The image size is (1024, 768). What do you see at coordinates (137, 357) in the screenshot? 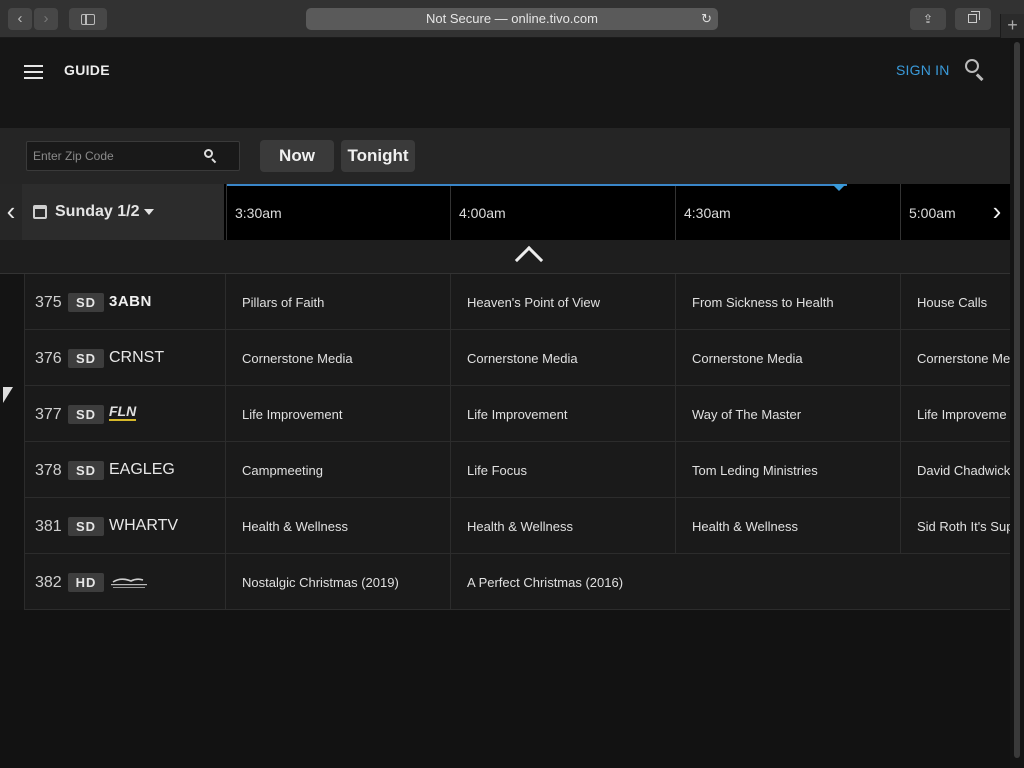
I see `channel-name: CRNST` at bounding box center [137, 357].